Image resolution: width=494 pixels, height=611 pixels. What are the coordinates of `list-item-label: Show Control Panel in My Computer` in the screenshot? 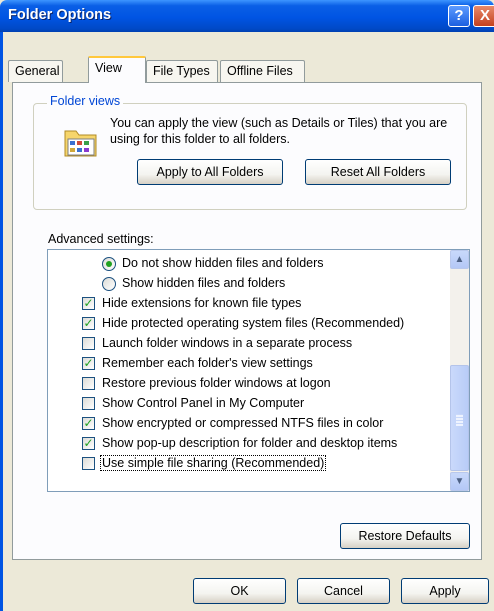 It's located at (203, 403).